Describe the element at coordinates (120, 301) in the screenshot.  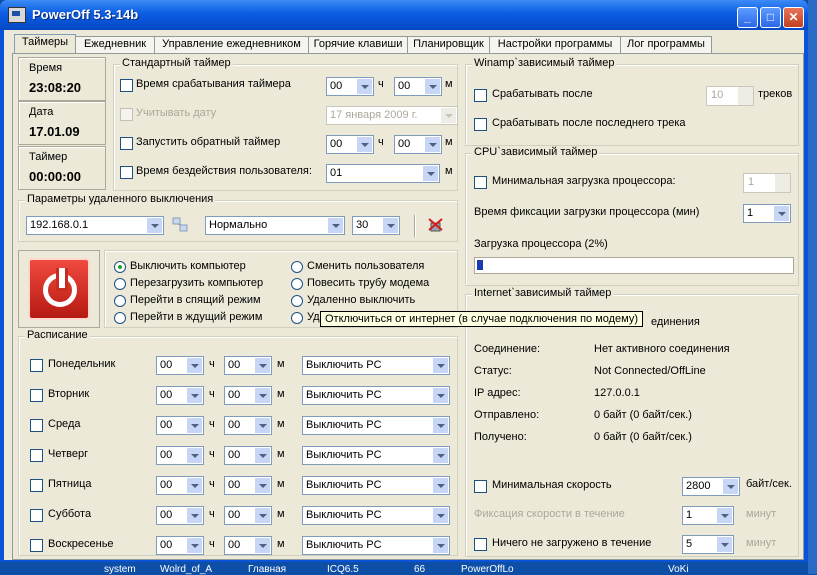
I see `sleep-radio` at that location.